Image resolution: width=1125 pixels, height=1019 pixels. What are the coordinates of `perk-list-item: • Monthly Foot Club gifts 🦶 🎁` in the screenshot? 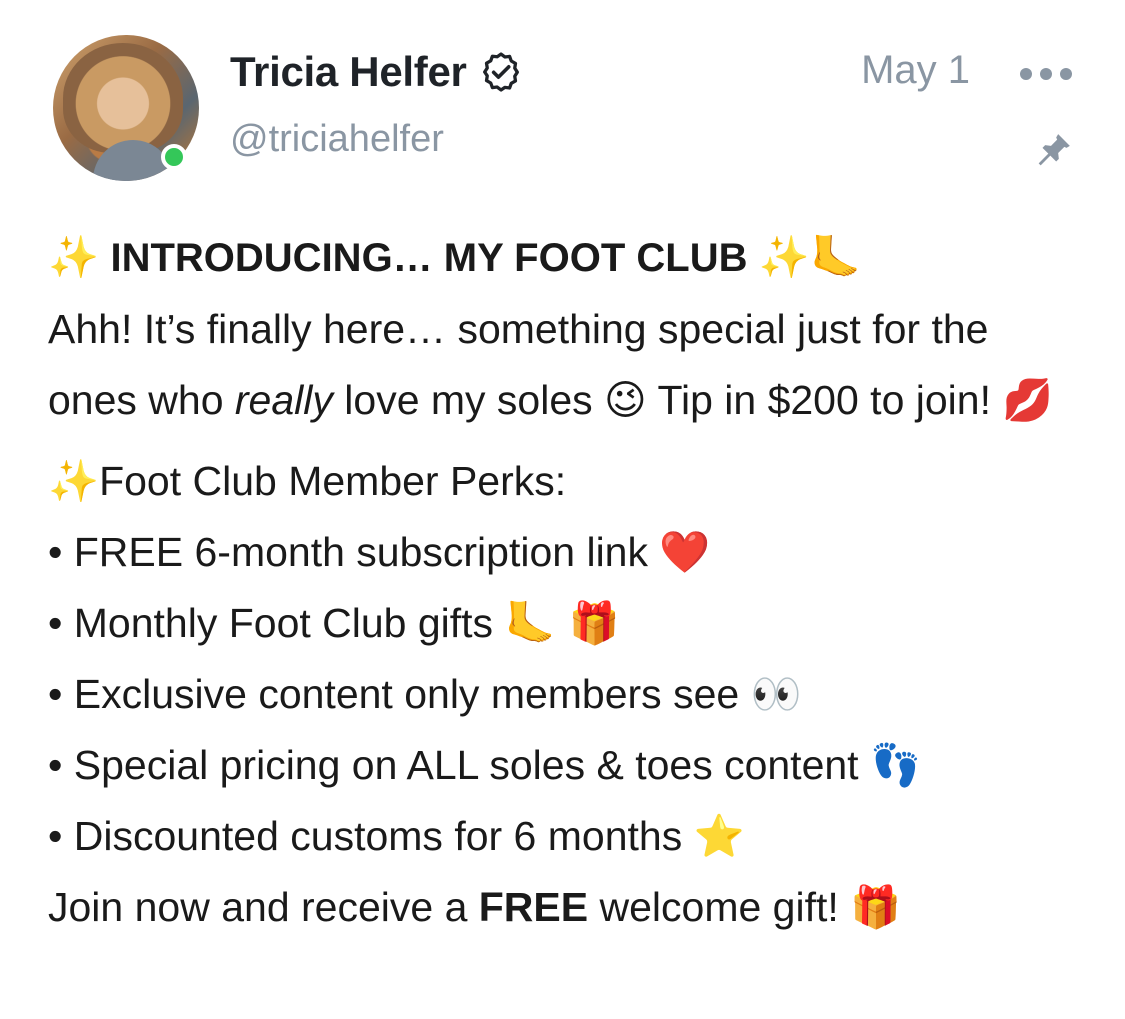 It's located at (568, 623).